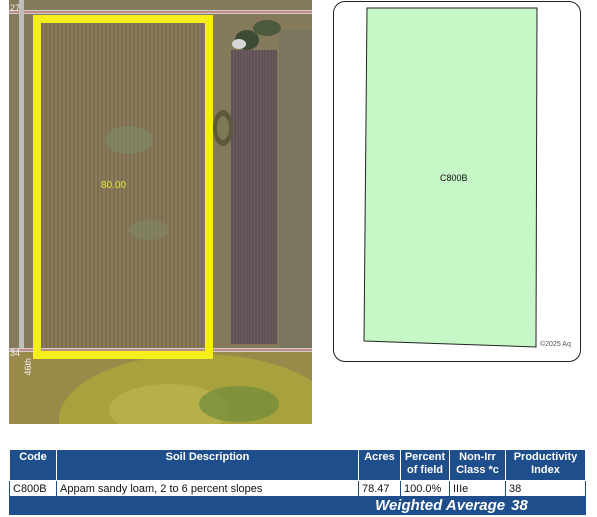  I want to click on field-acres-label: 80.00, so click(114, 185).